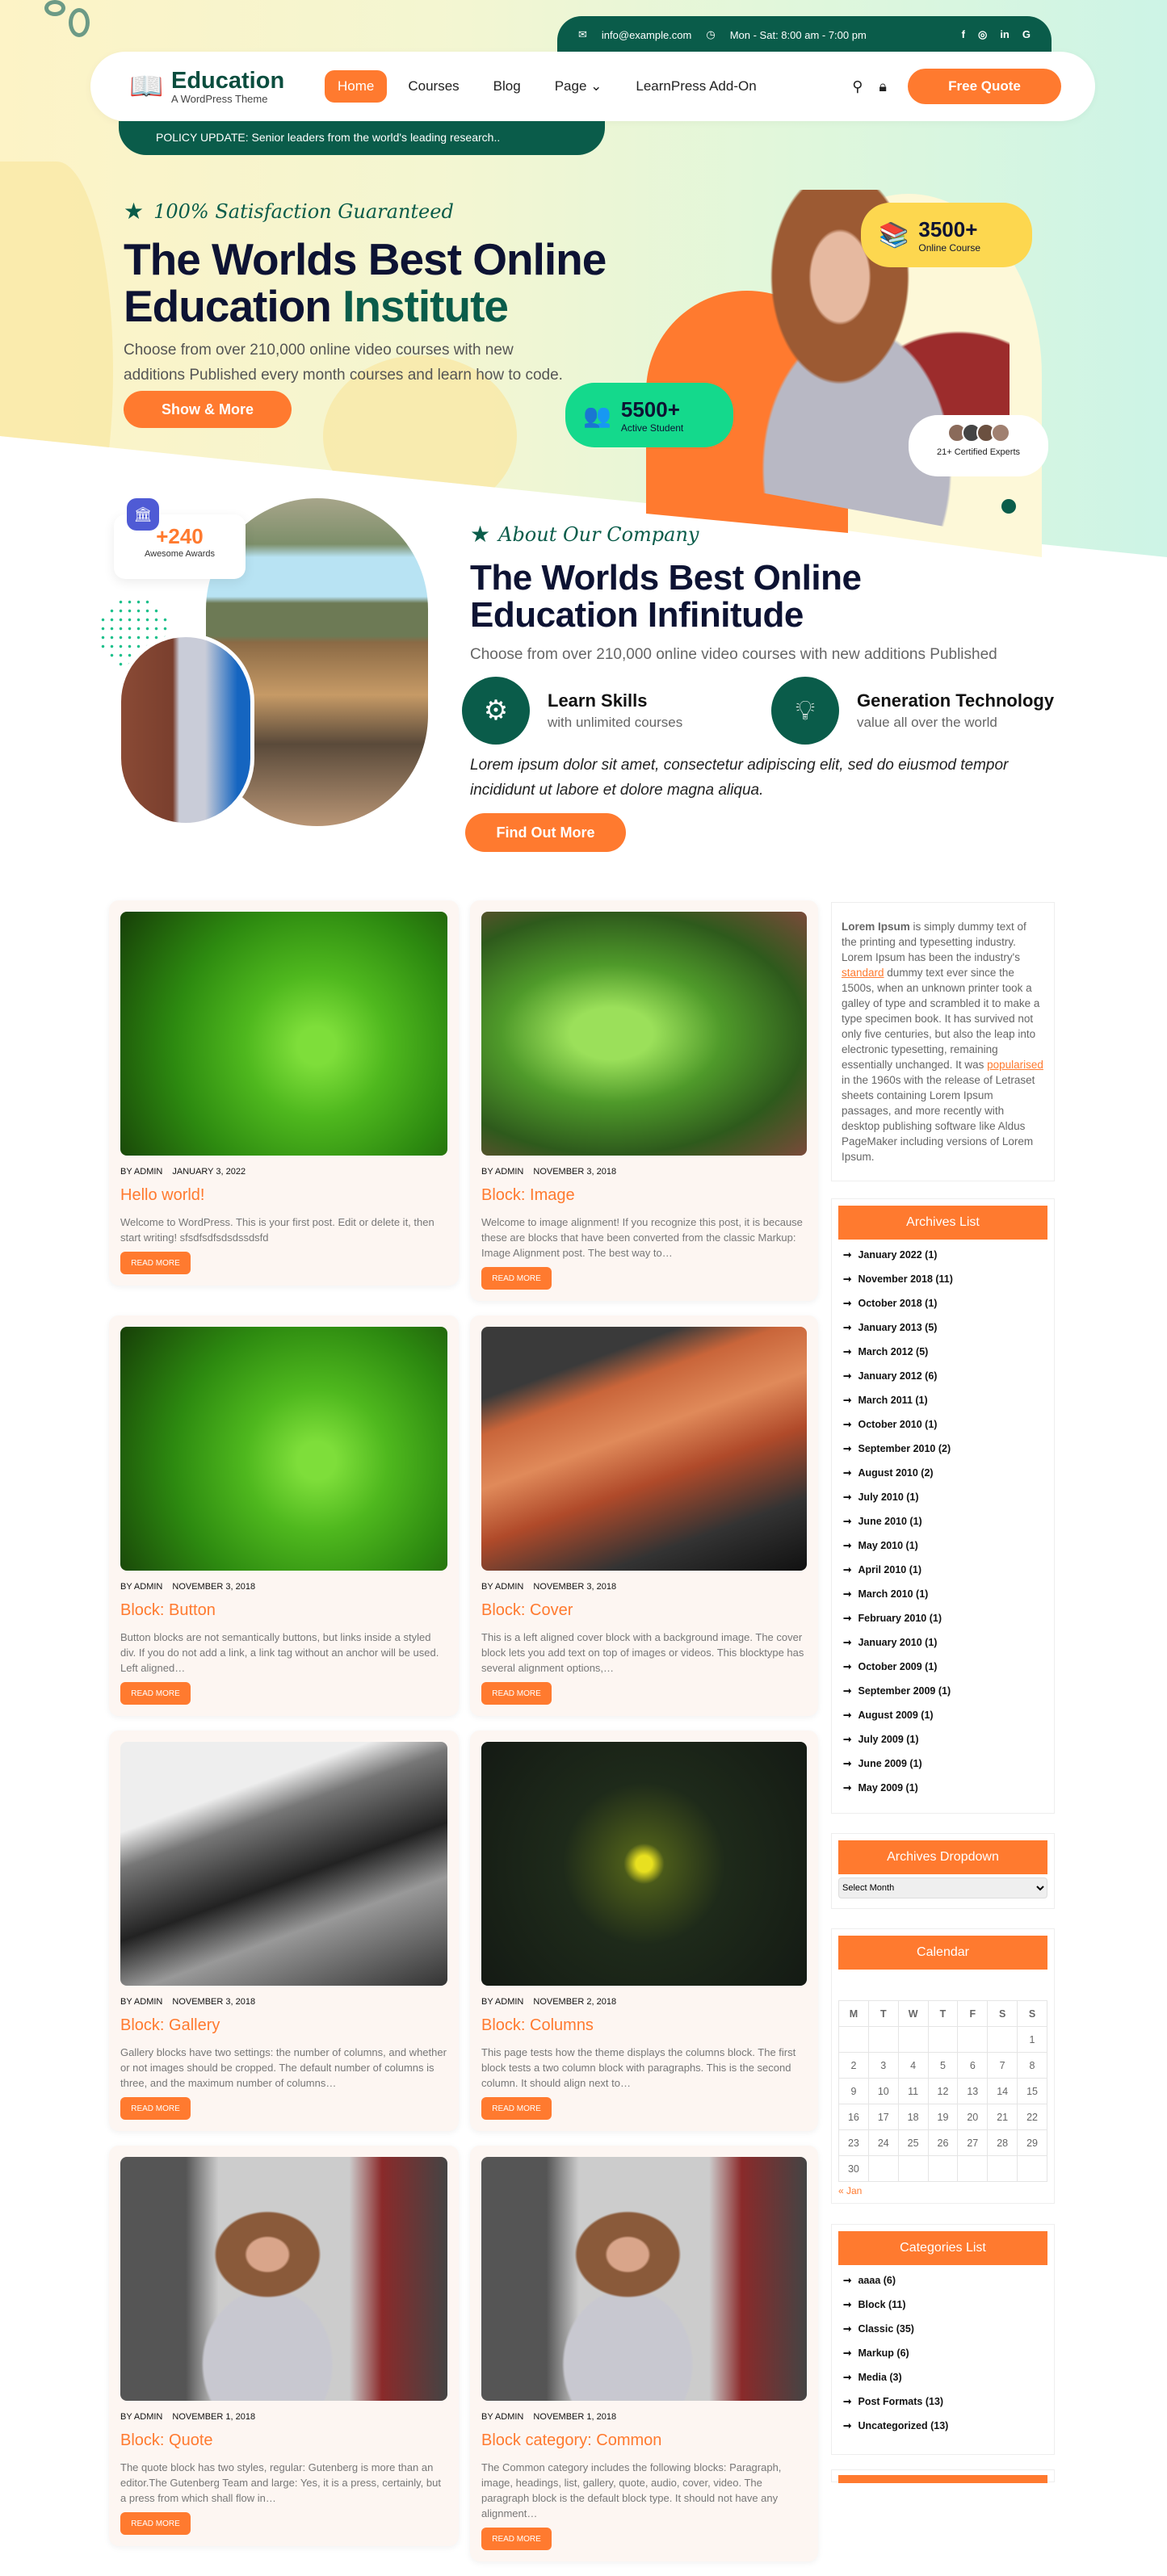 The height and width of the screenshot is (2576, 1167). I want to click on category-link: ➞ Classic (35), so click(943, 2329).